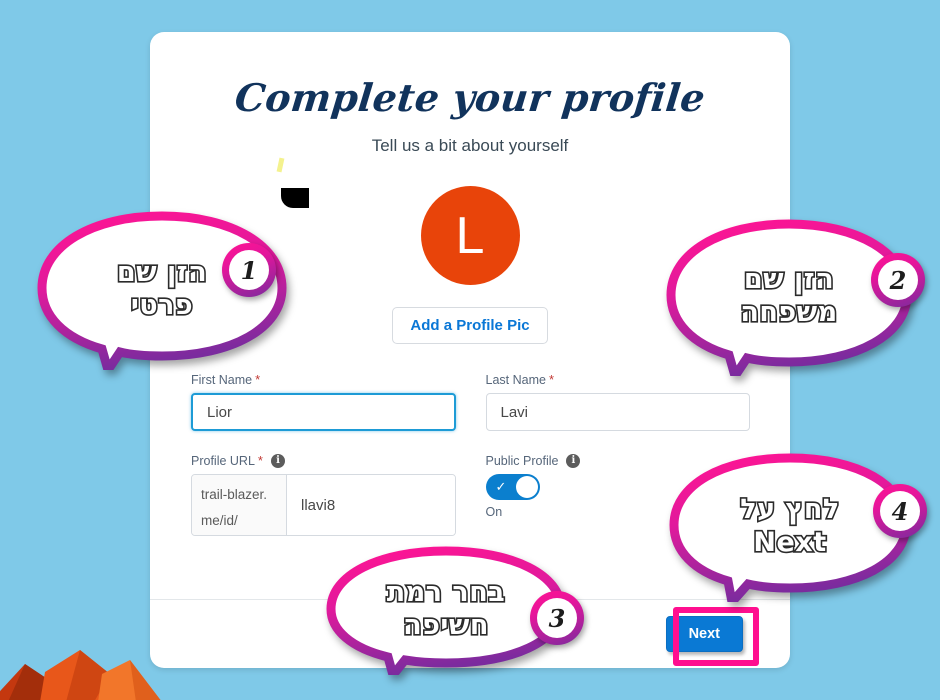  I want to click on cursor-artifact, so click(295, 198).